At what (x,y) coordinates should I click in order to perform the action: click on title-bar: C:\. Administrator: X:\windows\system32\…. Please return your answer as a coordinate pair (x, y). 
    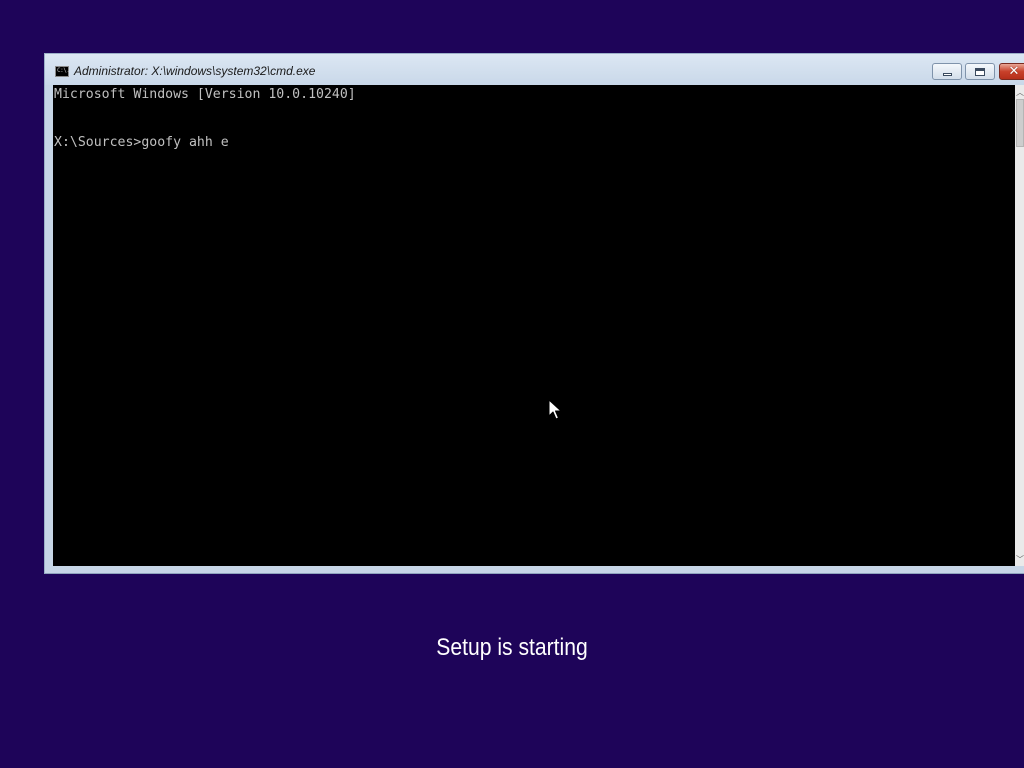
    Looking at the image, I should click on (534, 69).